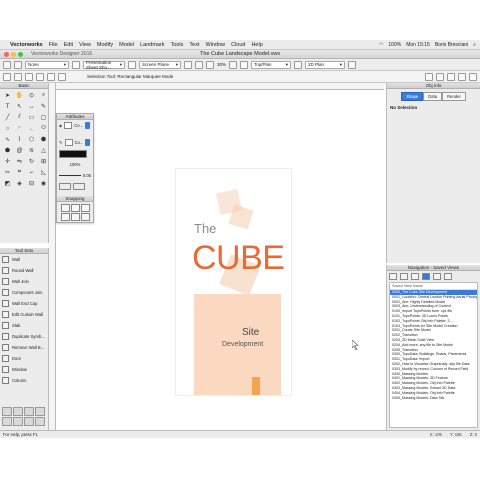  What do you see at coordinates (433, 398) in the screenshot?
I see `saved-view-item: 0405_Massing Models: Data Tab` at bounding box center [433, 398].